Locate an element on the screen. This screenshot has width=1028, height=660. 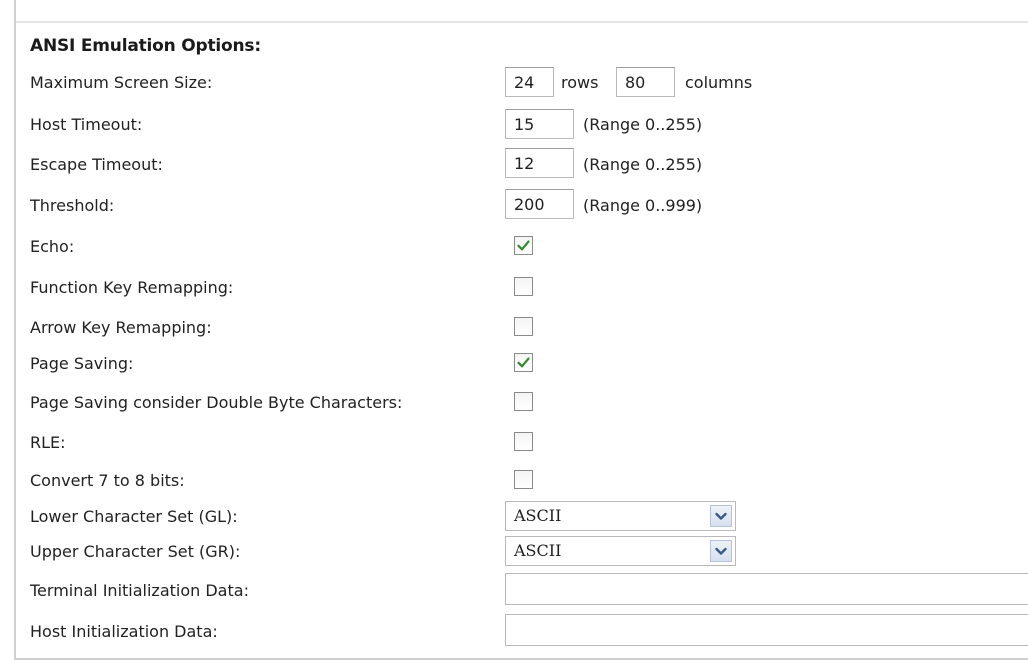
echo-row: Echo: is located at coordinates (514, 249).